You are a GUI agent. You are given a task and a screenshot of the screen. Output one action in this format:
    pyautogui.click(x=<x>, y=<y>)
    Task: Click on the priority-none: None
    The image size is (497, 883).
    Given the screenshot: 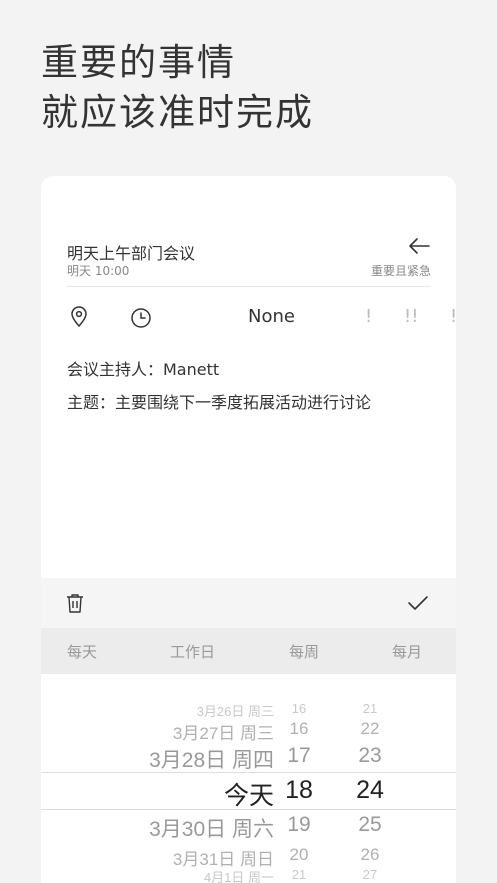 What is the action you would take?
    pyautogui.click(x=271, y=316)
    